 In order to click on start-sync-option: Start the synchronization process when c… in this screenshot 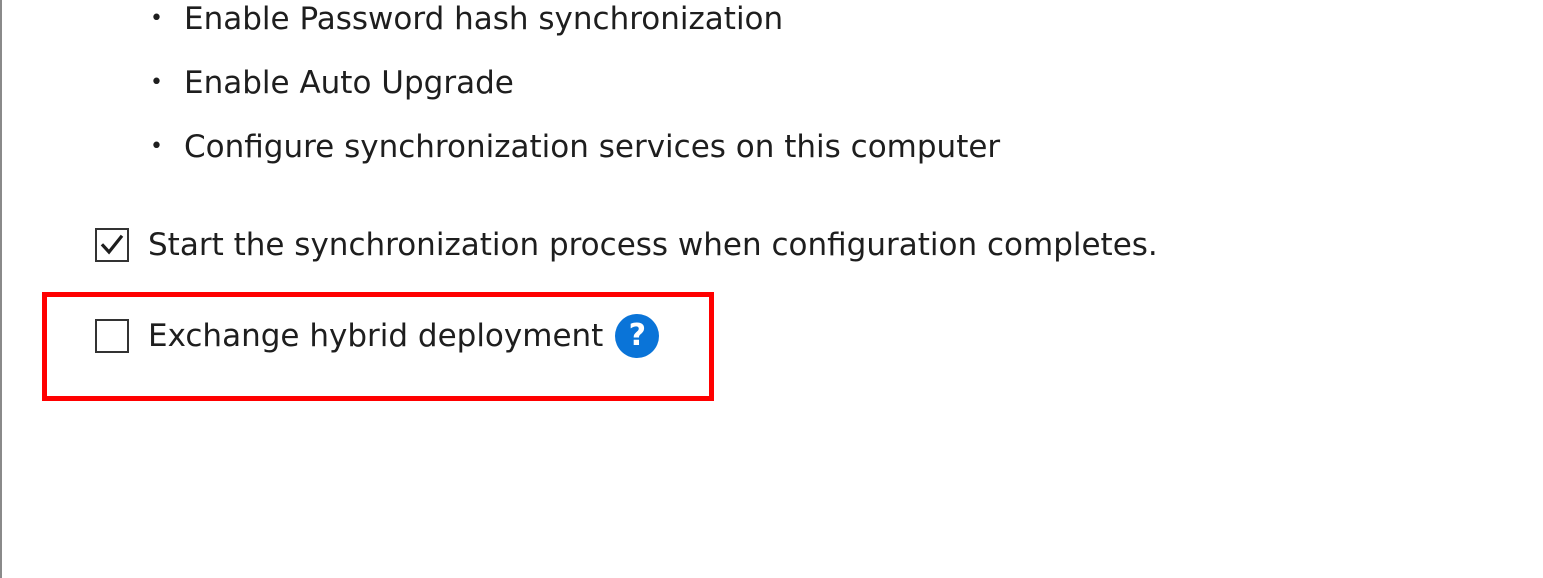, I will do `click(626, 245)`.